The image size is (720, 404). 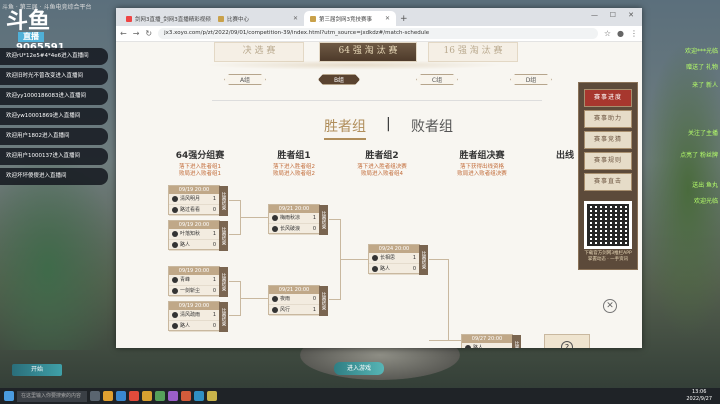 What do you see at coordinates (198, 235) in the screenshot?
I see `match-card: 09/19 20:00 叶落知秋 1 路人 0 比赛结束` at bounding box center [198, 235].